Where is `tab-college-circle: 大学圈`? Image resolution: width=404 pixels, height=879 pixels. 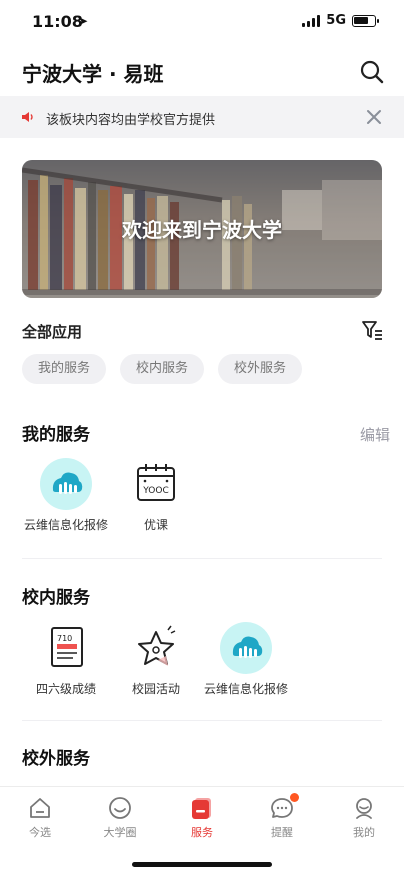 tab-college-circle: 大学圈 is located at coordinates (120, 817).